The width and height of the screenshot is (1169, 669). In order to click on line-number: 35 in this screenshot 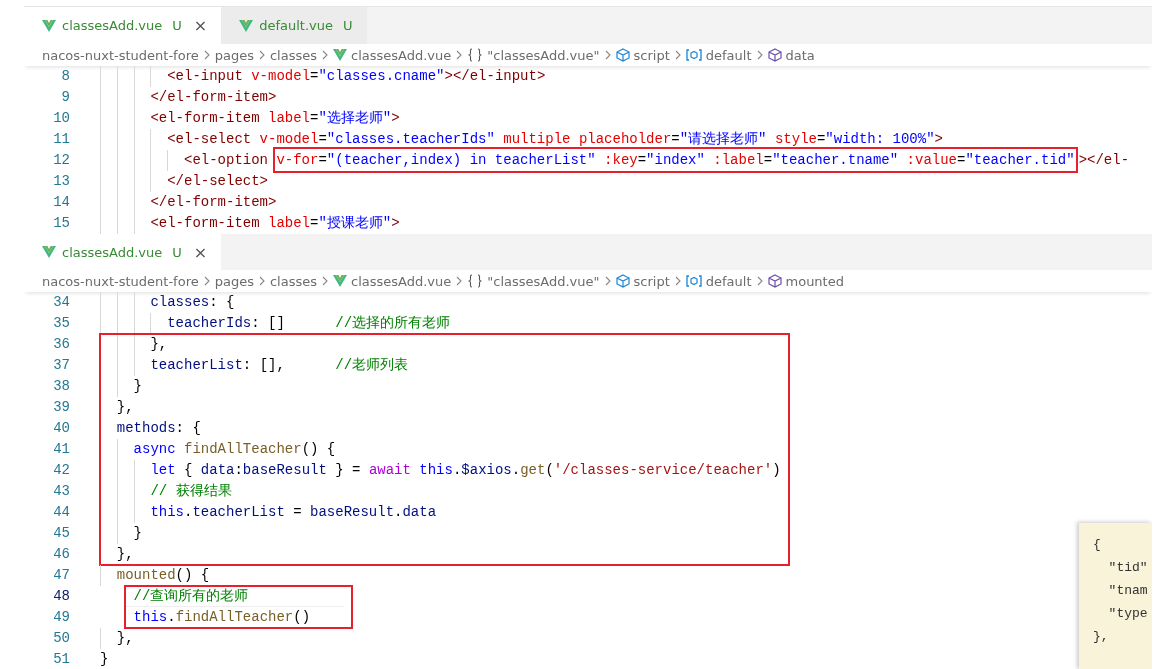, I will do `click(61, 323)`.